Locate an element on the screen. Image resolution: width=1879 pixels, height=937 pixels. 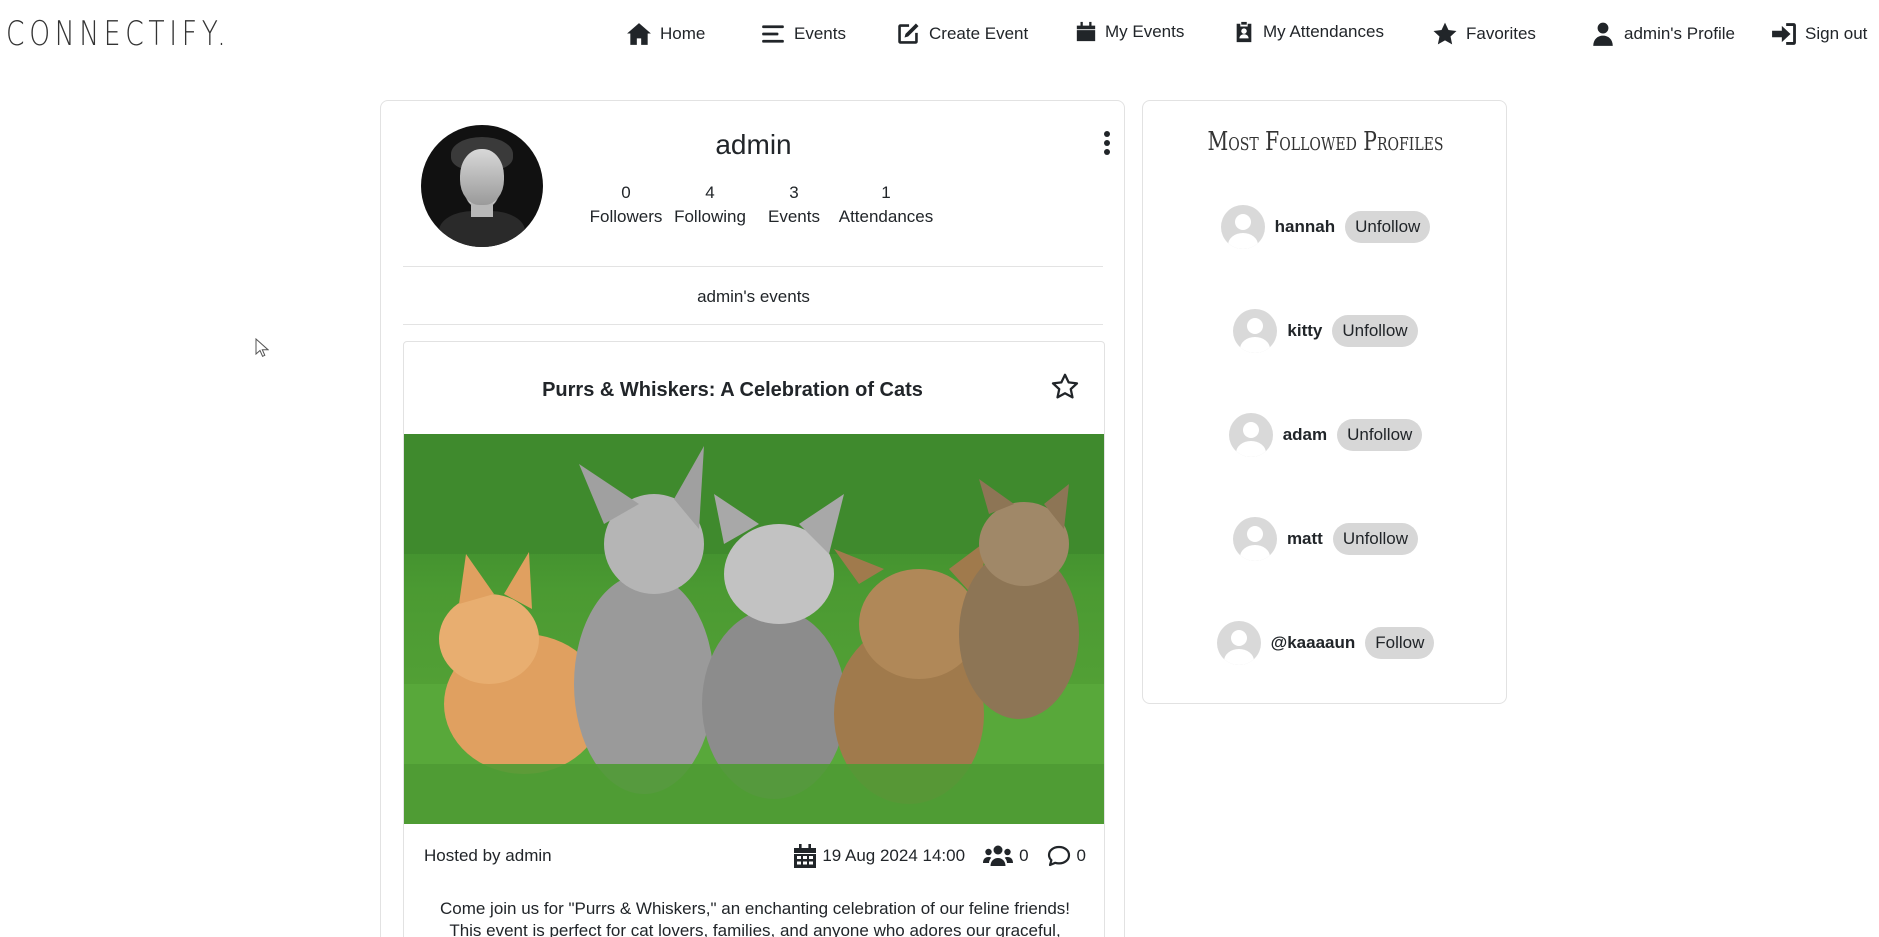
profile-name: hannah is located at coordinates (1305, 227).